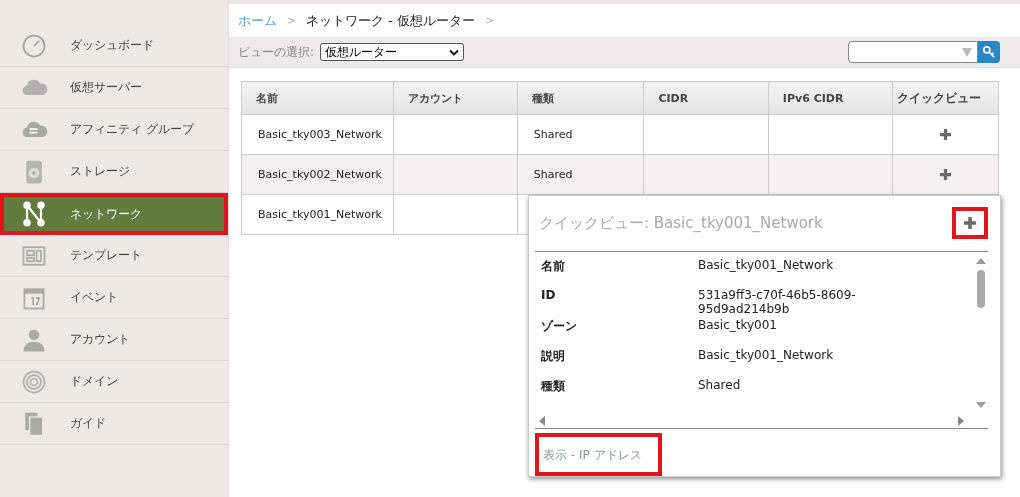 The height and width of the screenshot is (497, 1020). I want to click on column-header: アカウント, so click(455, 98).